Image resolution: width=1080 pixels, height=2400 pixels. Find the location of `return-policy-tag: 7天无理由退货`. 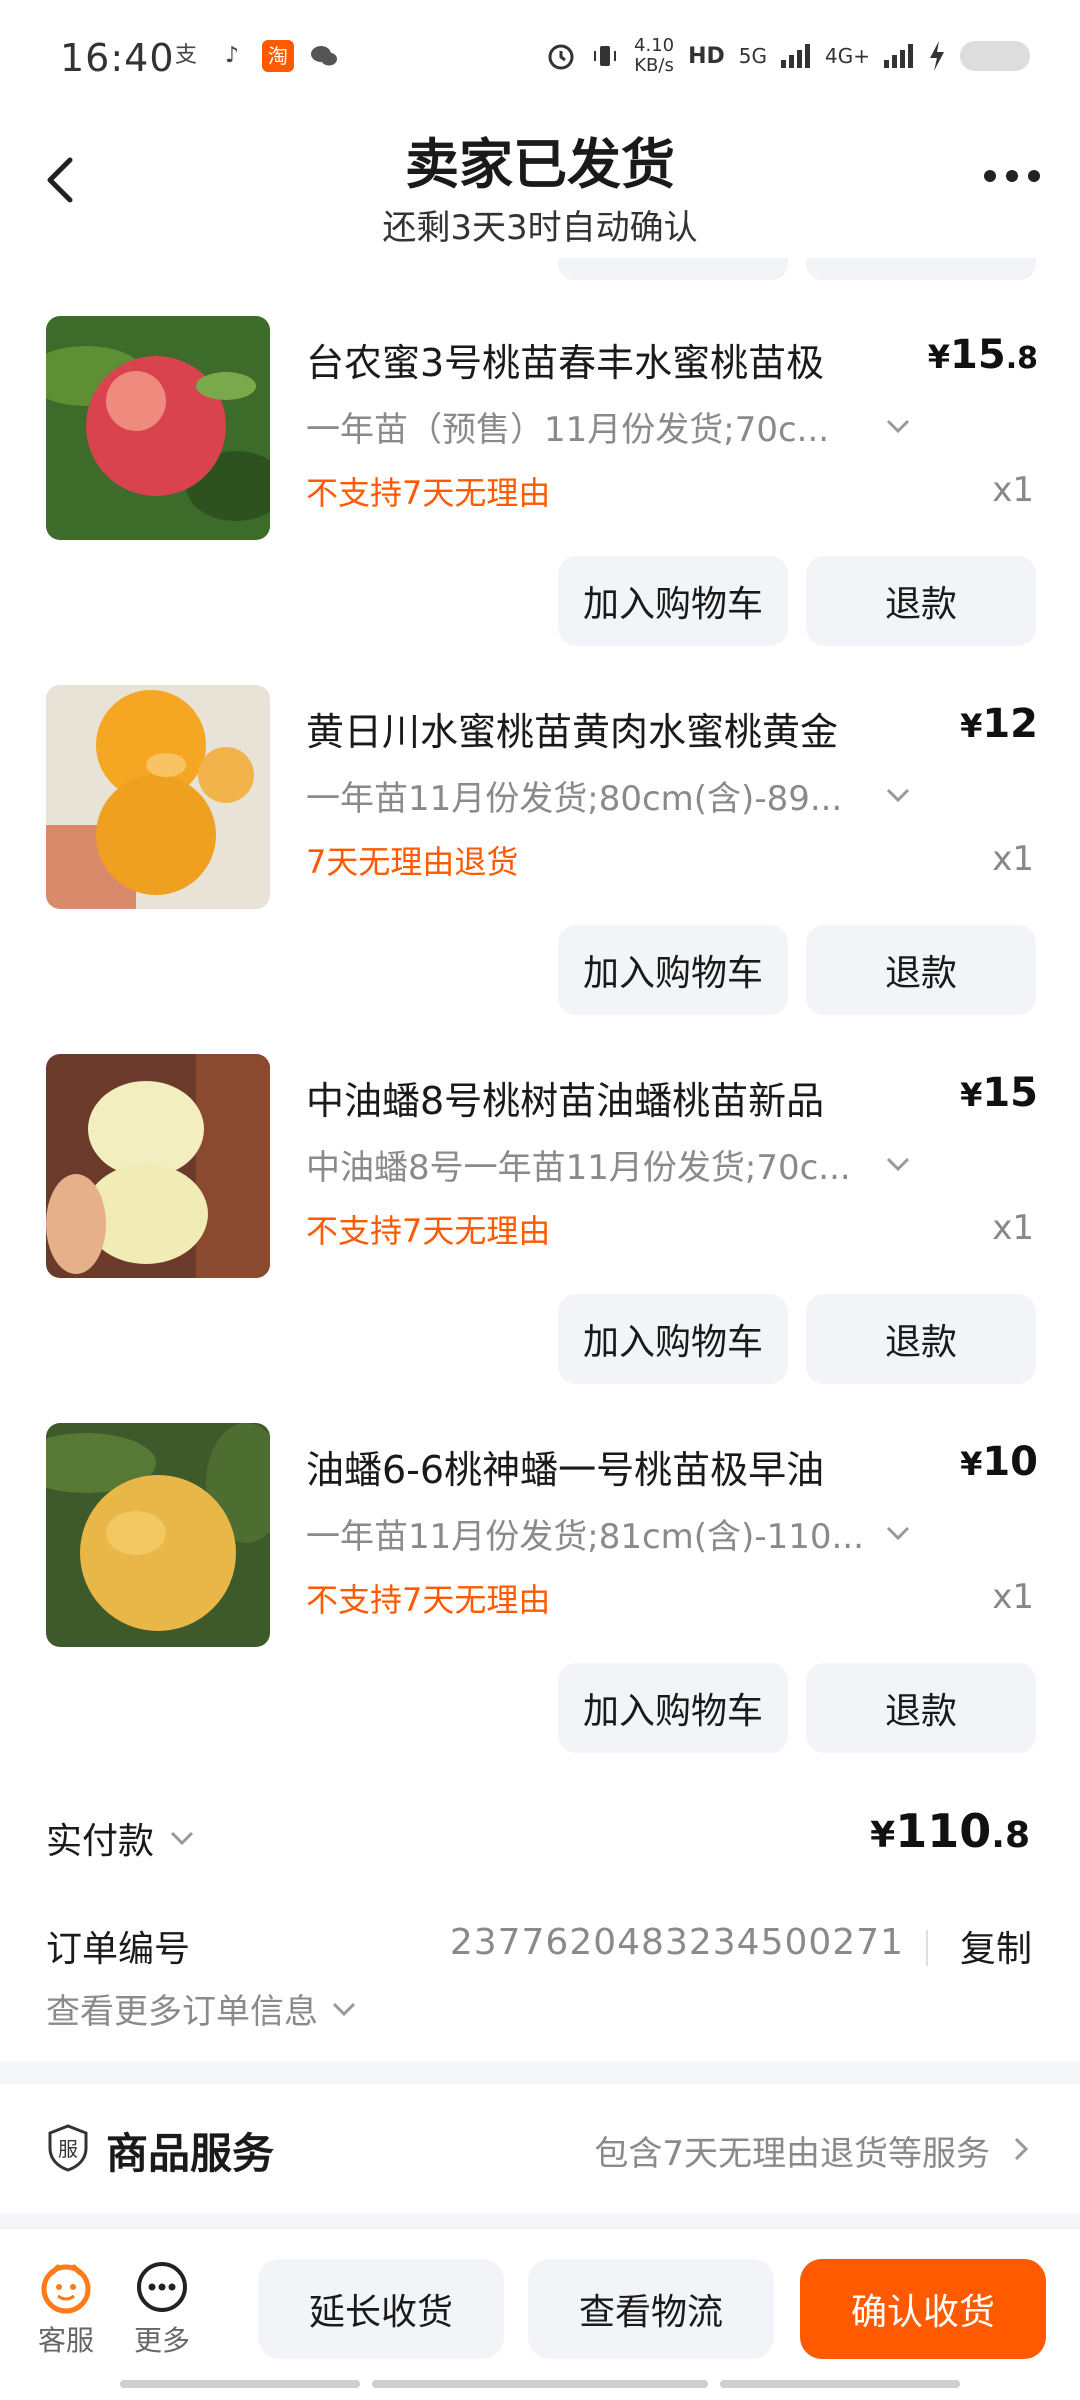

return-policy-tag: 7天无理由退货 is located at coordinates (412, 862).